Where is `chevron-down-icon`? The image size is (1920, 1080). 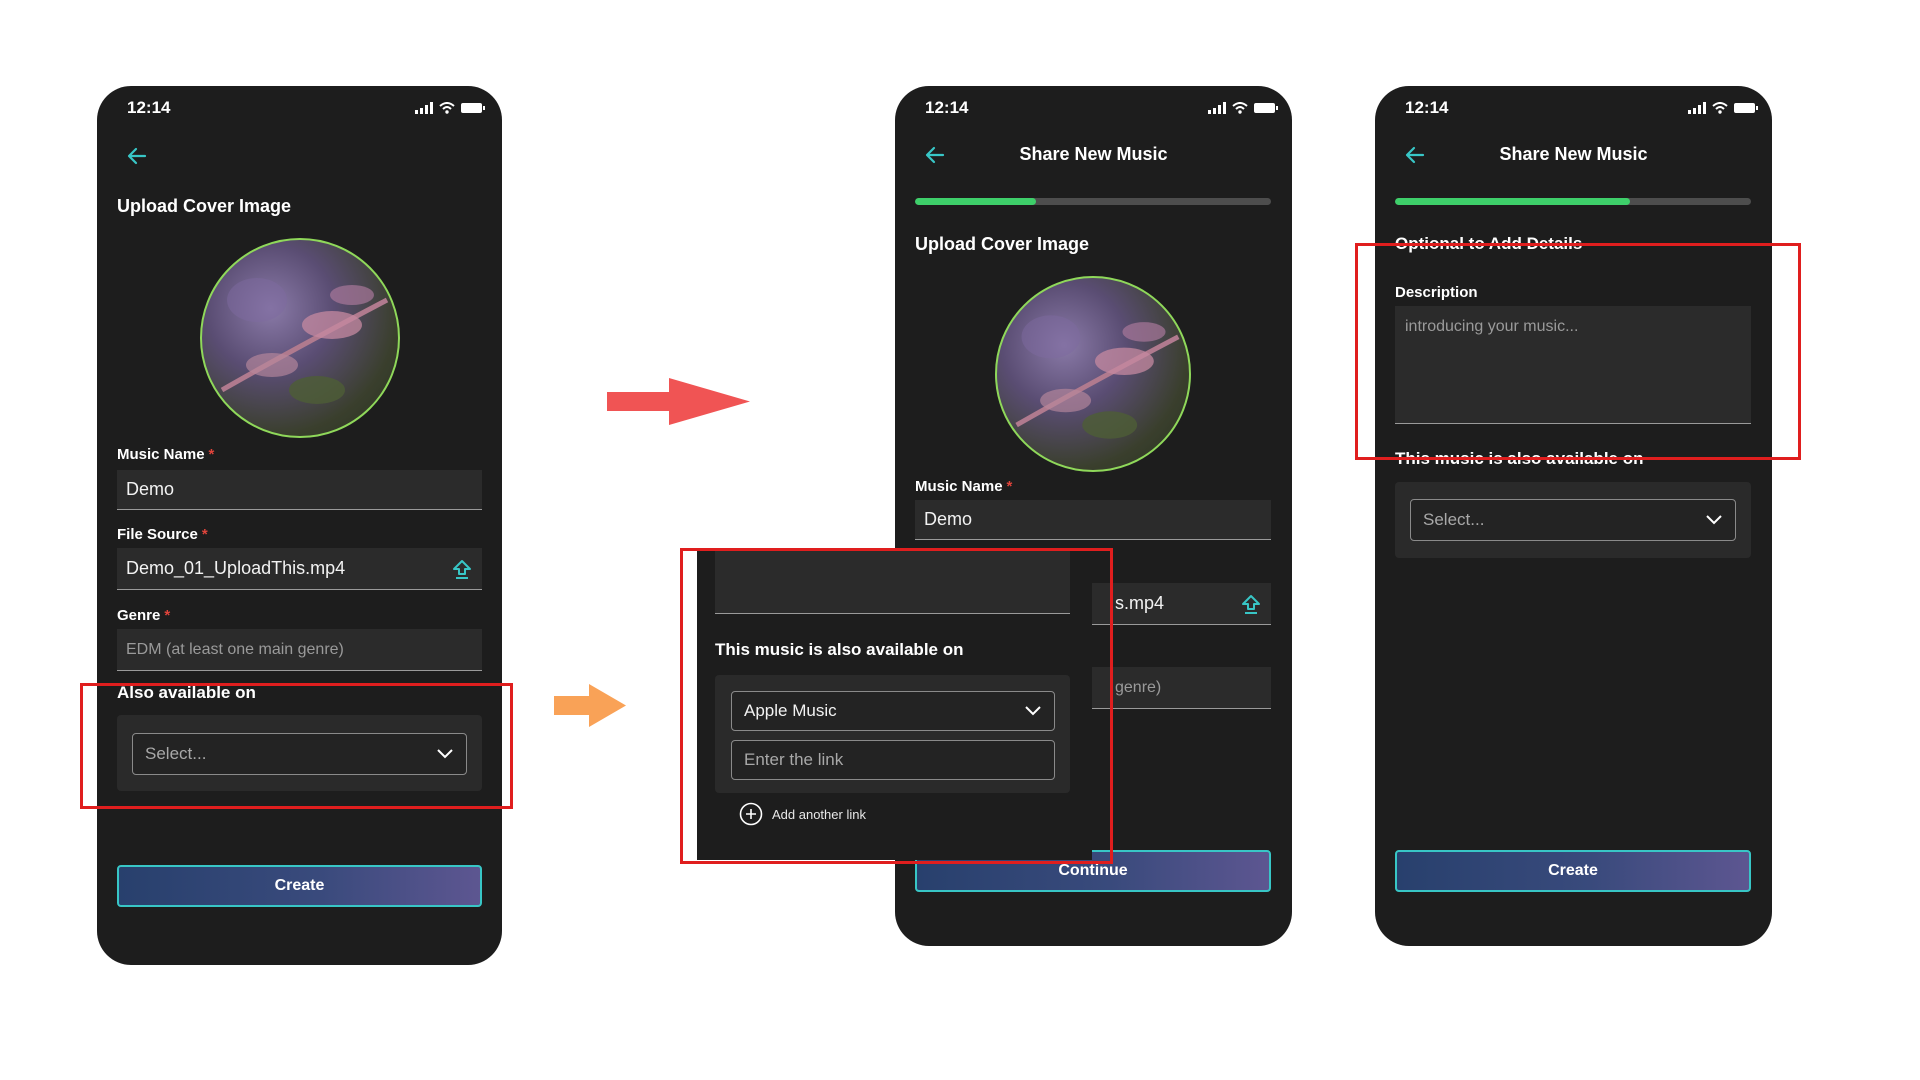 chevron-down-icon is located at coordinates (1714, 520).